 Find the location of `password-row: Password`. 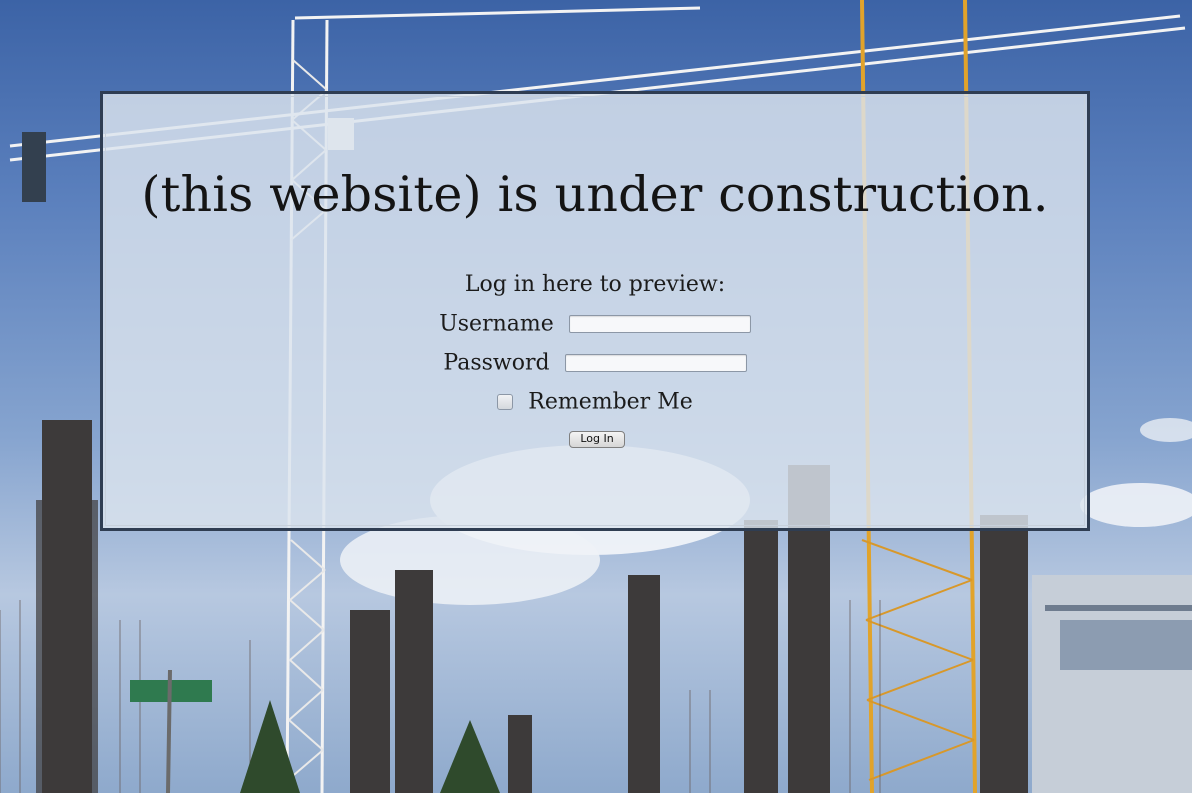

password-row: Password is located at coordinates (595, 363).